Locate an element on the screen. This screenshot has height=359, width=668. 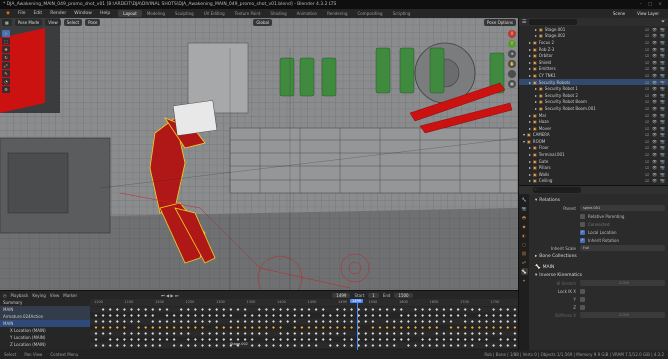
filter-icon: ⏷ is located at coordinates (663, 22).